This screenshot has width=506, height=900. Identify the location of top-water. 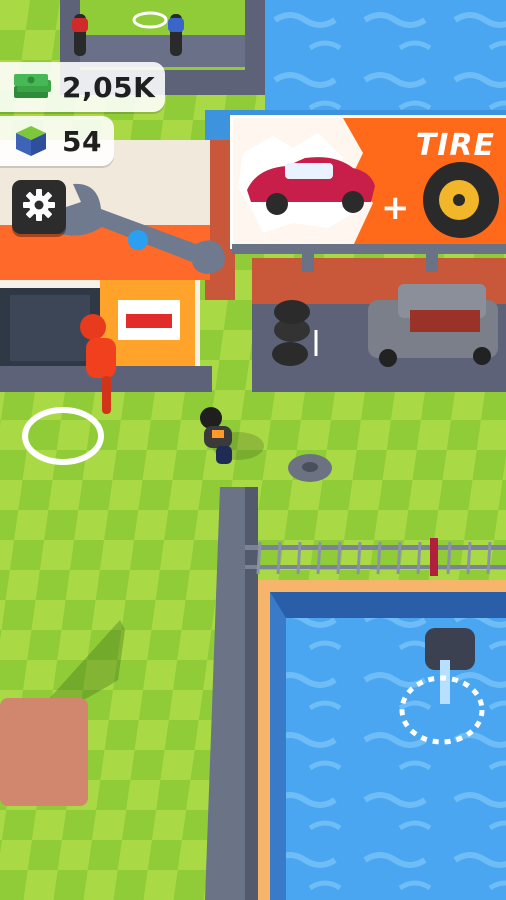
(385, 60).